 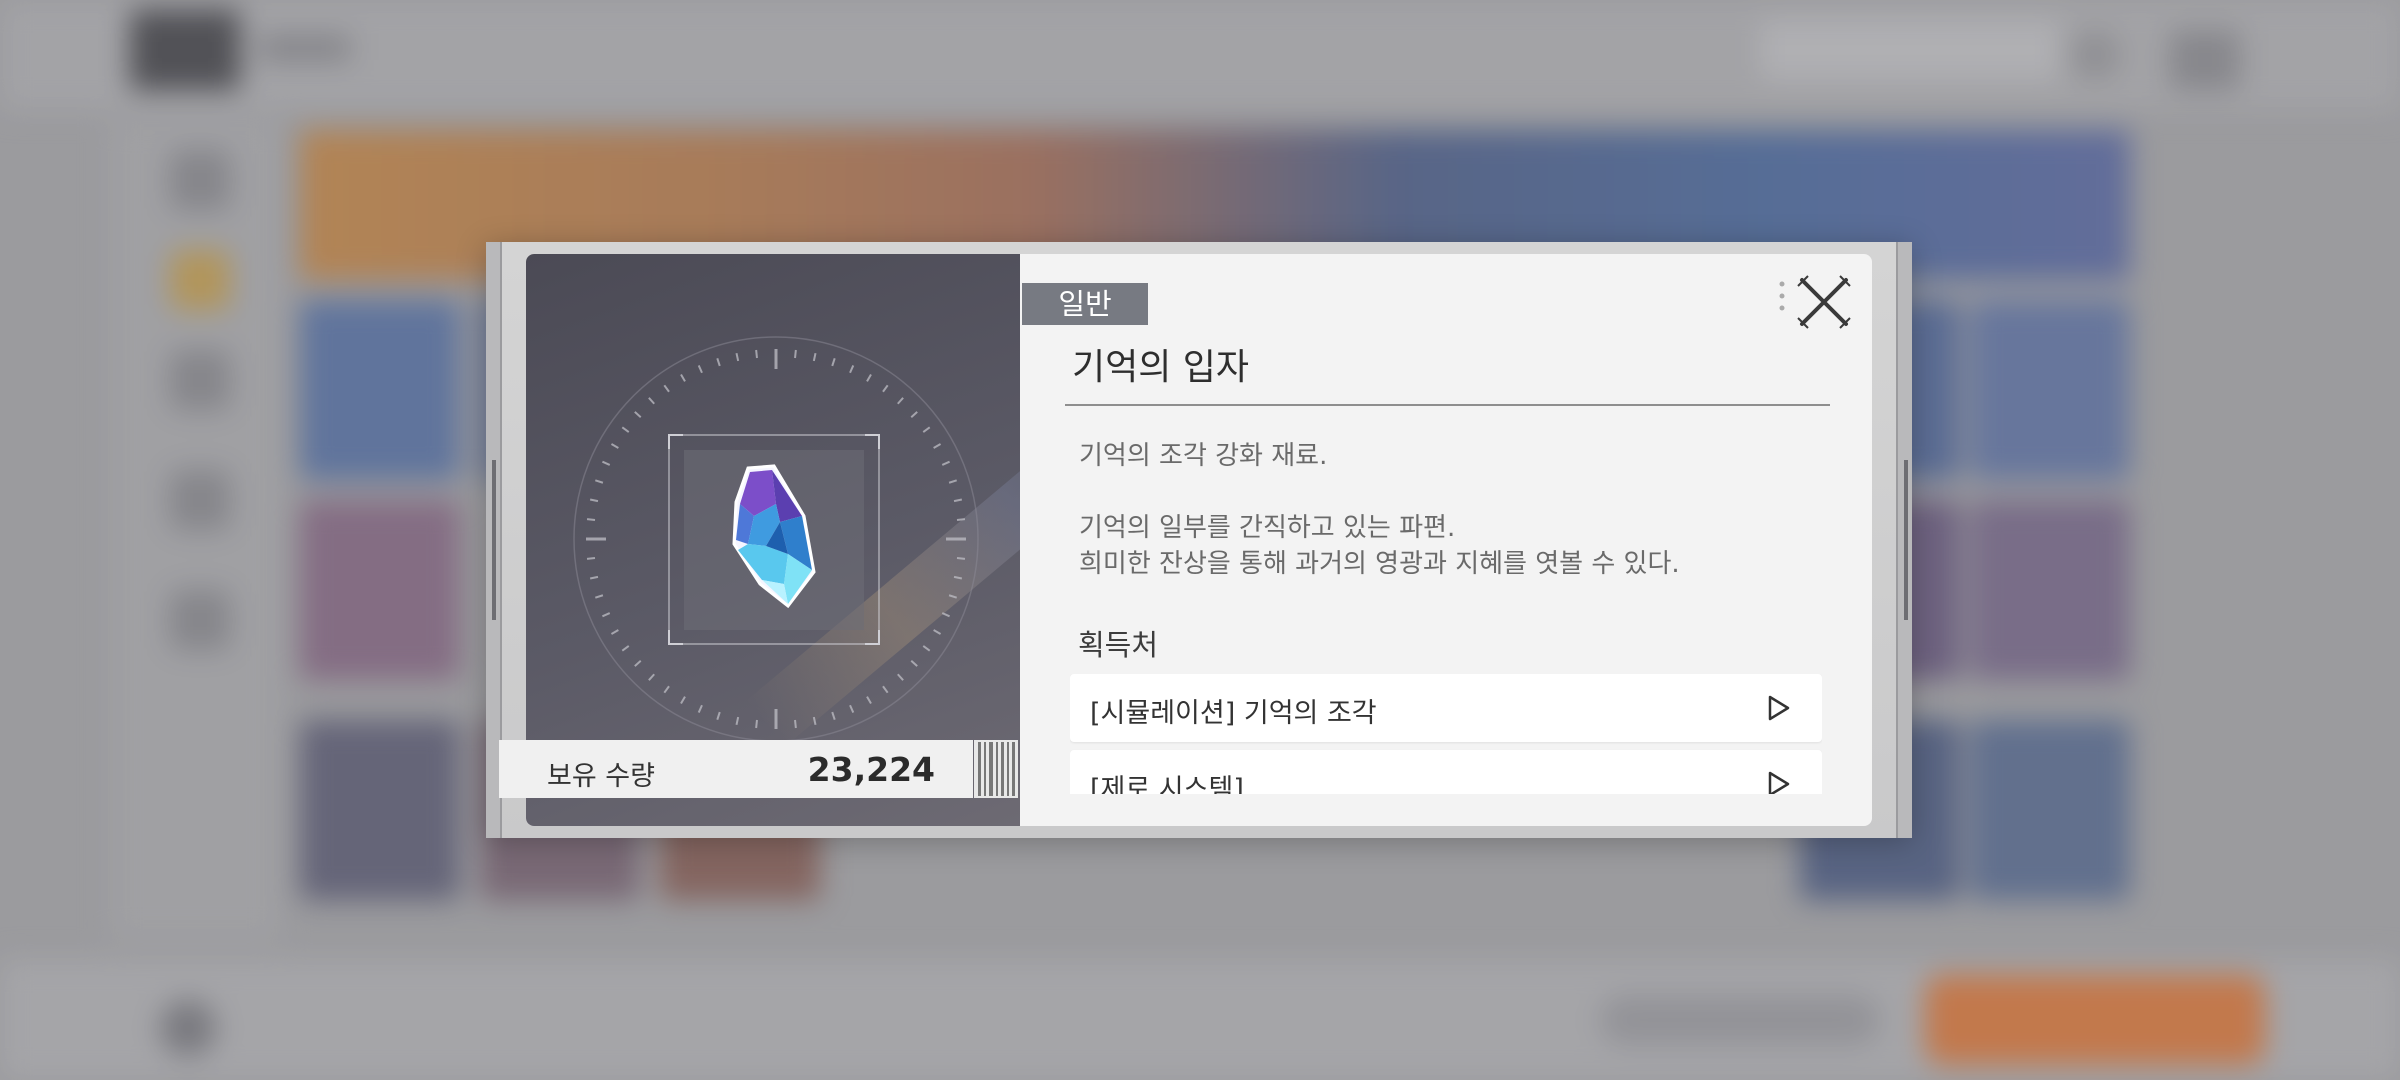 What do you see at coordinates (601, 776) in the screenshot?
I see `owned-quantity-label: 보유 수량` at bounding box center [601, 776].